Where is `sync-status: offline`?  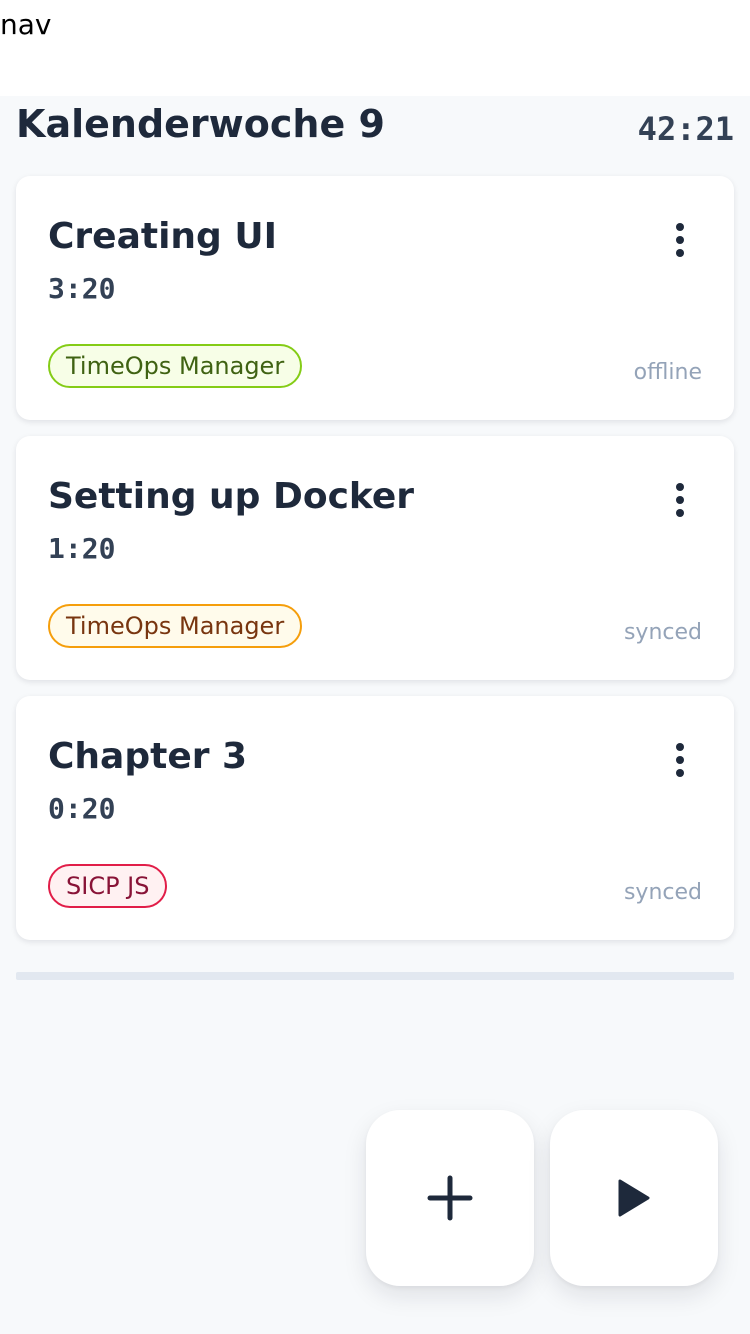 sync-status: offline is located at coordinates (667, 372).